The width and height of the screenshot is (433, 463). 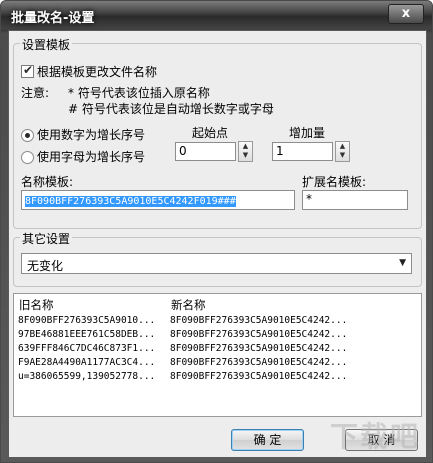 What do you see at coordinates (205, 151) in the screenshot?
I see `start-point-input: 0` at bounding box center [205, 151].